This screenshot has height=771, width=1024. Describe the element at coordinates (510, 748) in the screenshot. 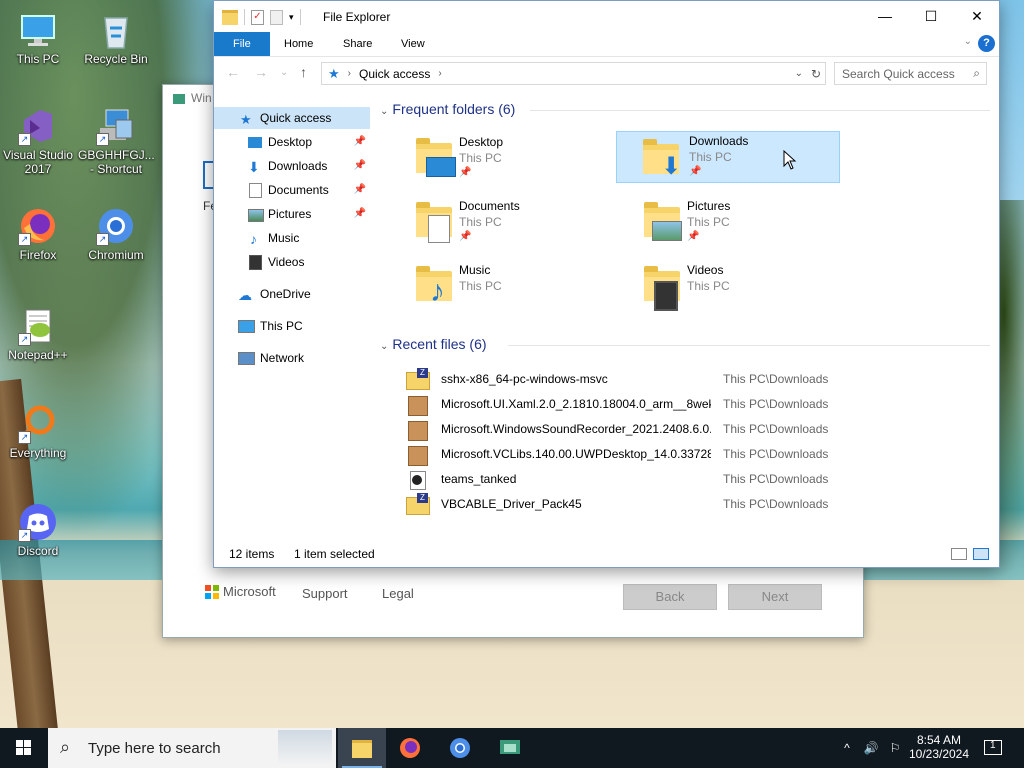

I see `taskbar-setup-app` at that location.